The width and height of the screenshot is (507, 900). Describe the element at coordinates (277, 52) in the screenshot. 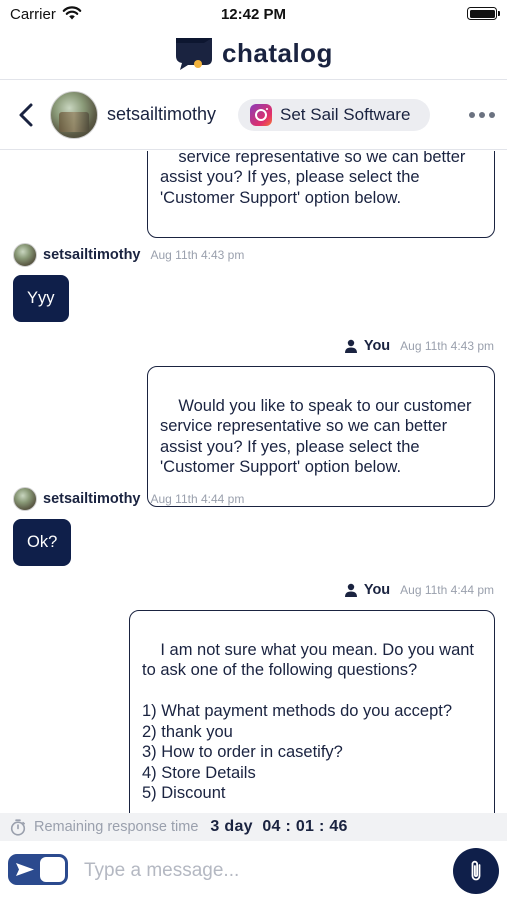

I see `brand-name: chatalog` at that location.